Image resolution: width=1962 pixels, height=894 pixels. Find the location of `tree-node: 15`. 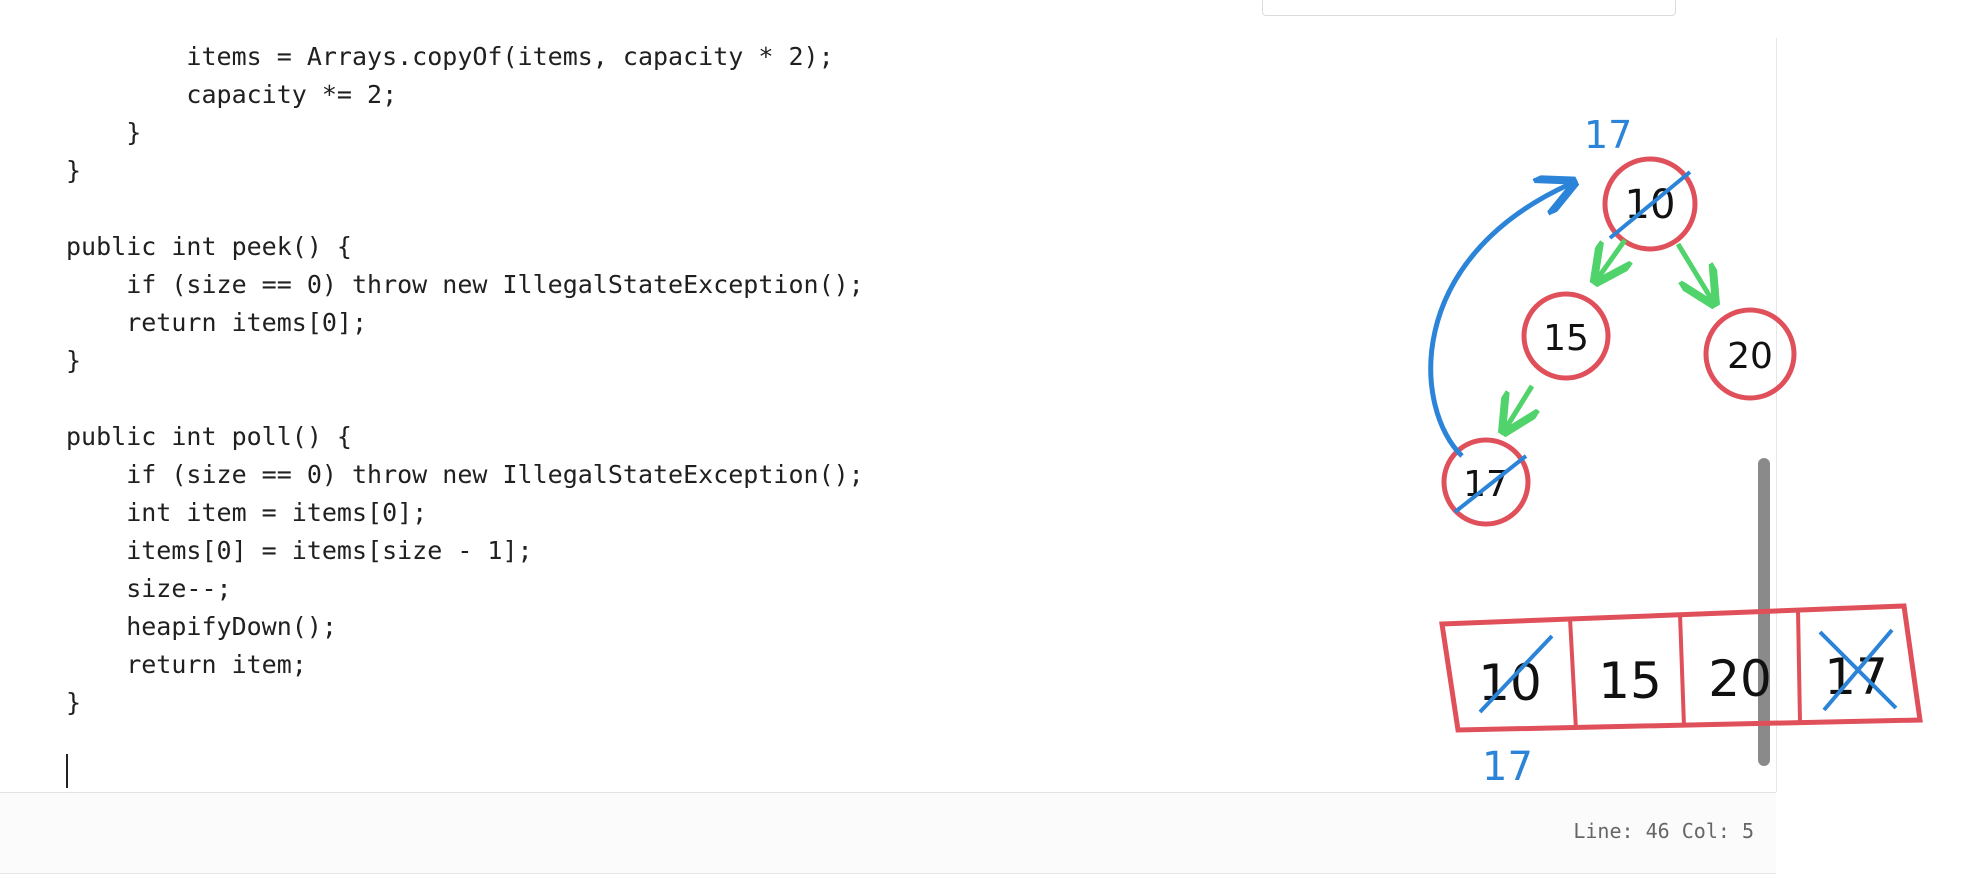

tree-node: 15 is located at coordinates (1566, 336).